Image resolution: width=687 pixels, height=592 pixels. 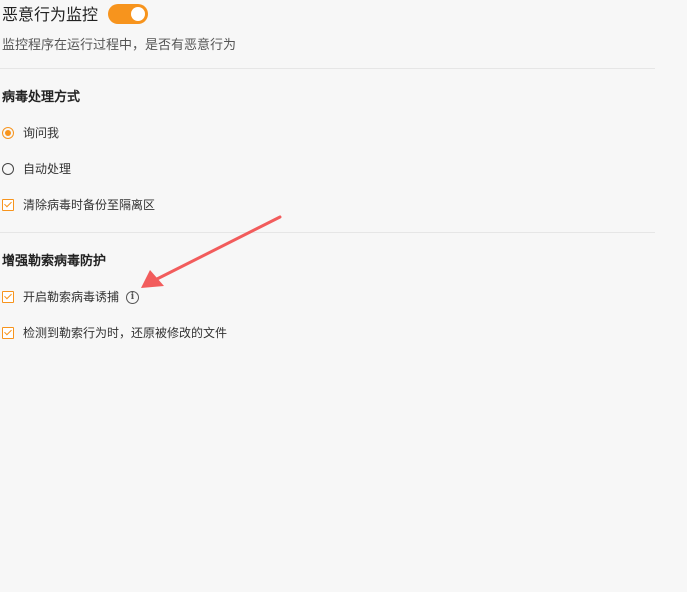 What do you see at coordinates (54, 261) in the screenshot?
I see `ransomware-protection-title: 增强勒索病毒防护` at bounding box center [54, 261].